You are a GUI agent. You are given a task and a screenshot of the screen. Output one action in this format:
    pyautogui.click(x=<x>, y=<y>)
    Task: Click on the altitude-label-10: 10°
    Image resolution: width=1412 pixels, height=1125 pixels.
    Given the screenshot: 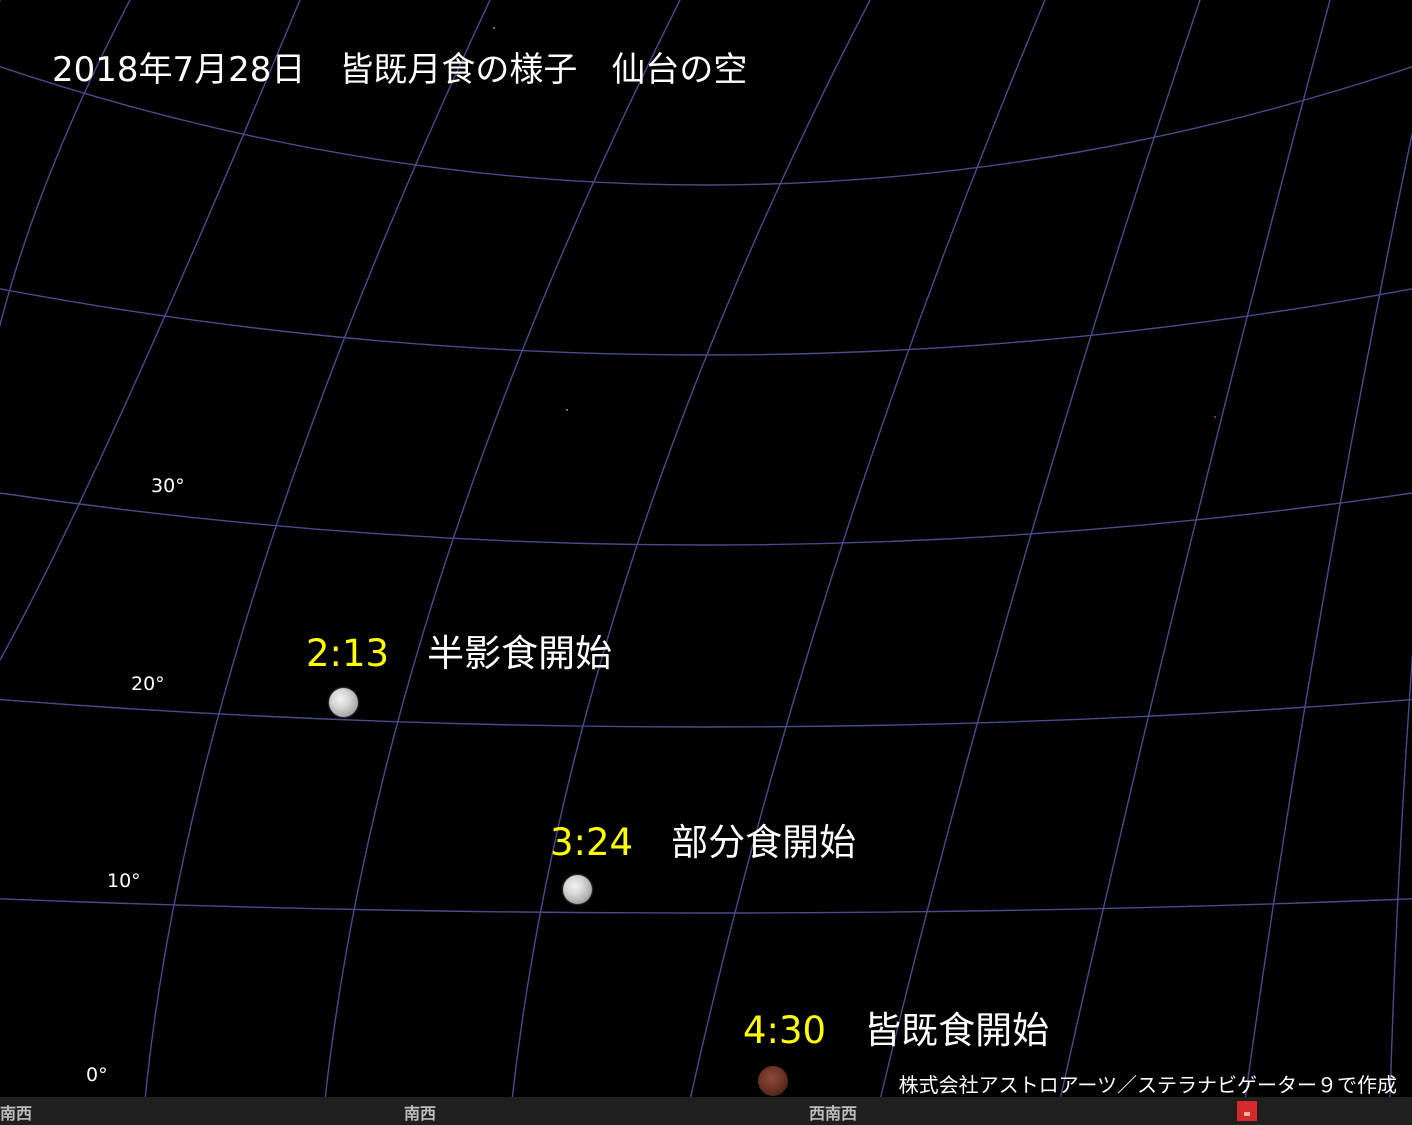 What is the action you would take?
    pyautogui.click(x=124, y=881)
    